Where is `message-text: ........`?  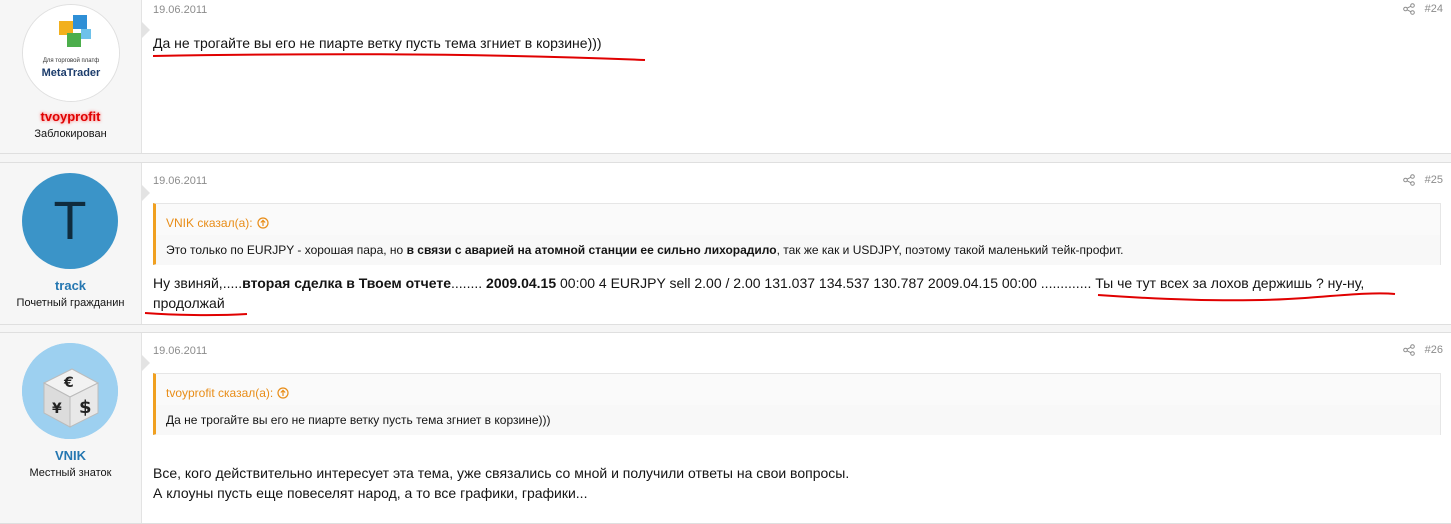 message-text: ........ is located at coordinates (469, 283).